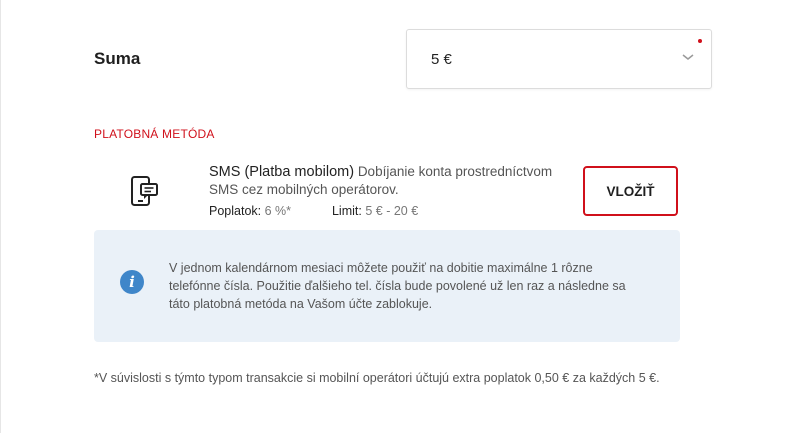  What do you see at coordinates (132, 282) in the screenshot?
I see `info-icon: i` at bounding box center [132, 282].